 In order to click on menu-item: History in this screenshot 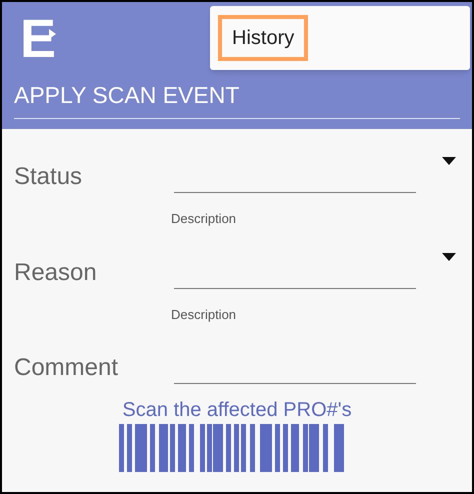, I will do `click(263, 38)`.